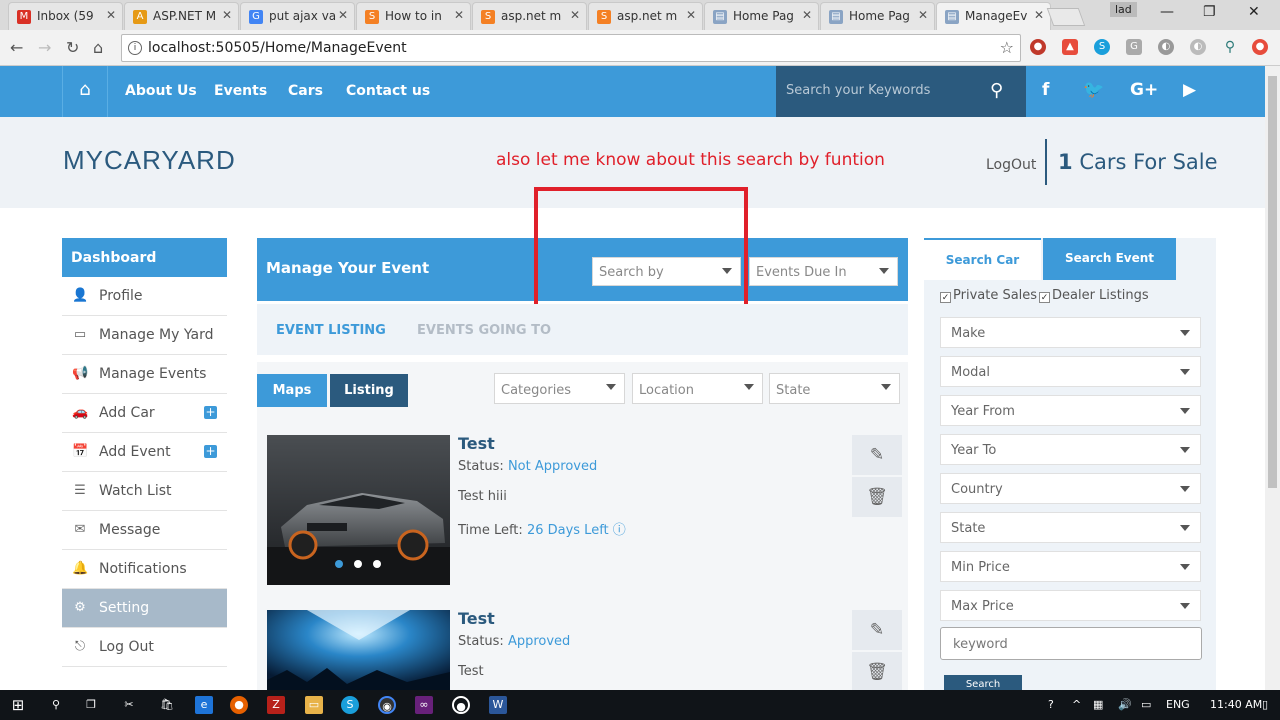 The width and height of the screenshot is (1280, 720). I want to click on tab-search-event: Search Event, so click(1109, 259).